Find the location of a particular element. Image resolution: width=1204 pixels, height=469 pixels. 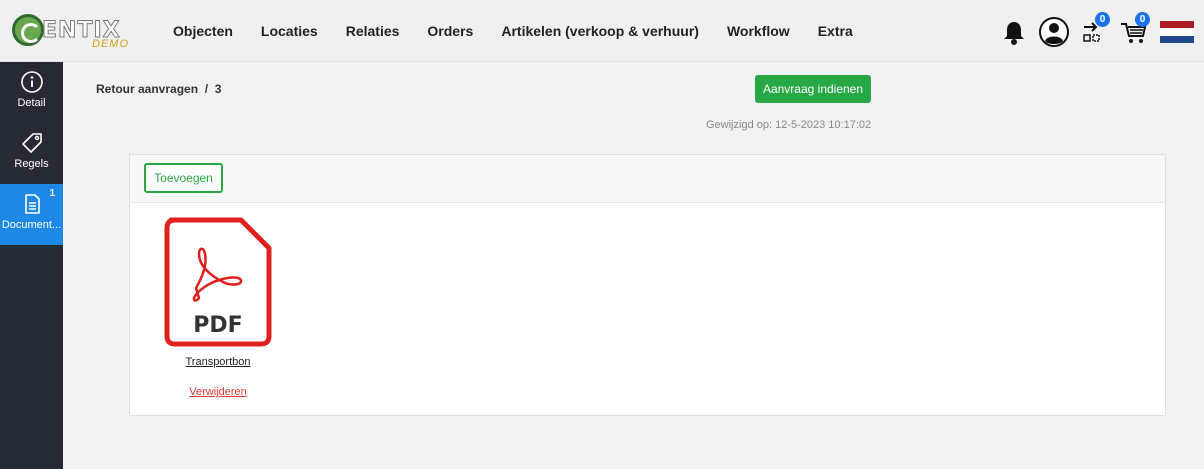

bell-icon is located at coordinates (1014, 32).